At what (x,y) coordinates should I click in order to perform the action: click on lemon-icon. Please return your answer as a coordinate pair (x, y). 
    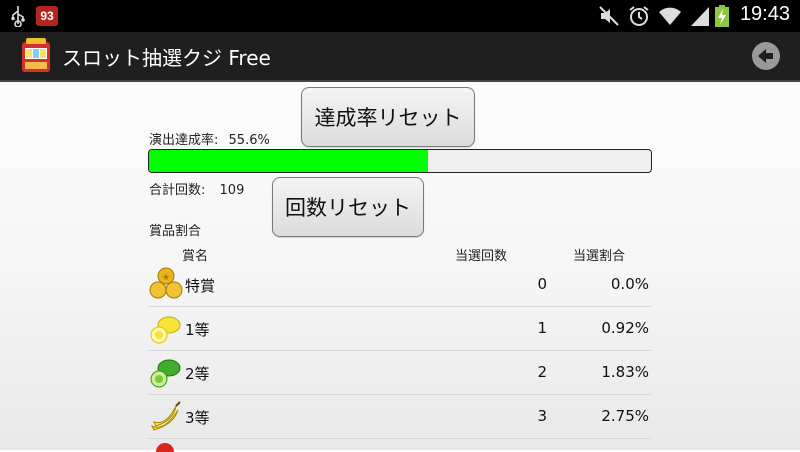
    Looking at the image, I should click on (165, 330).